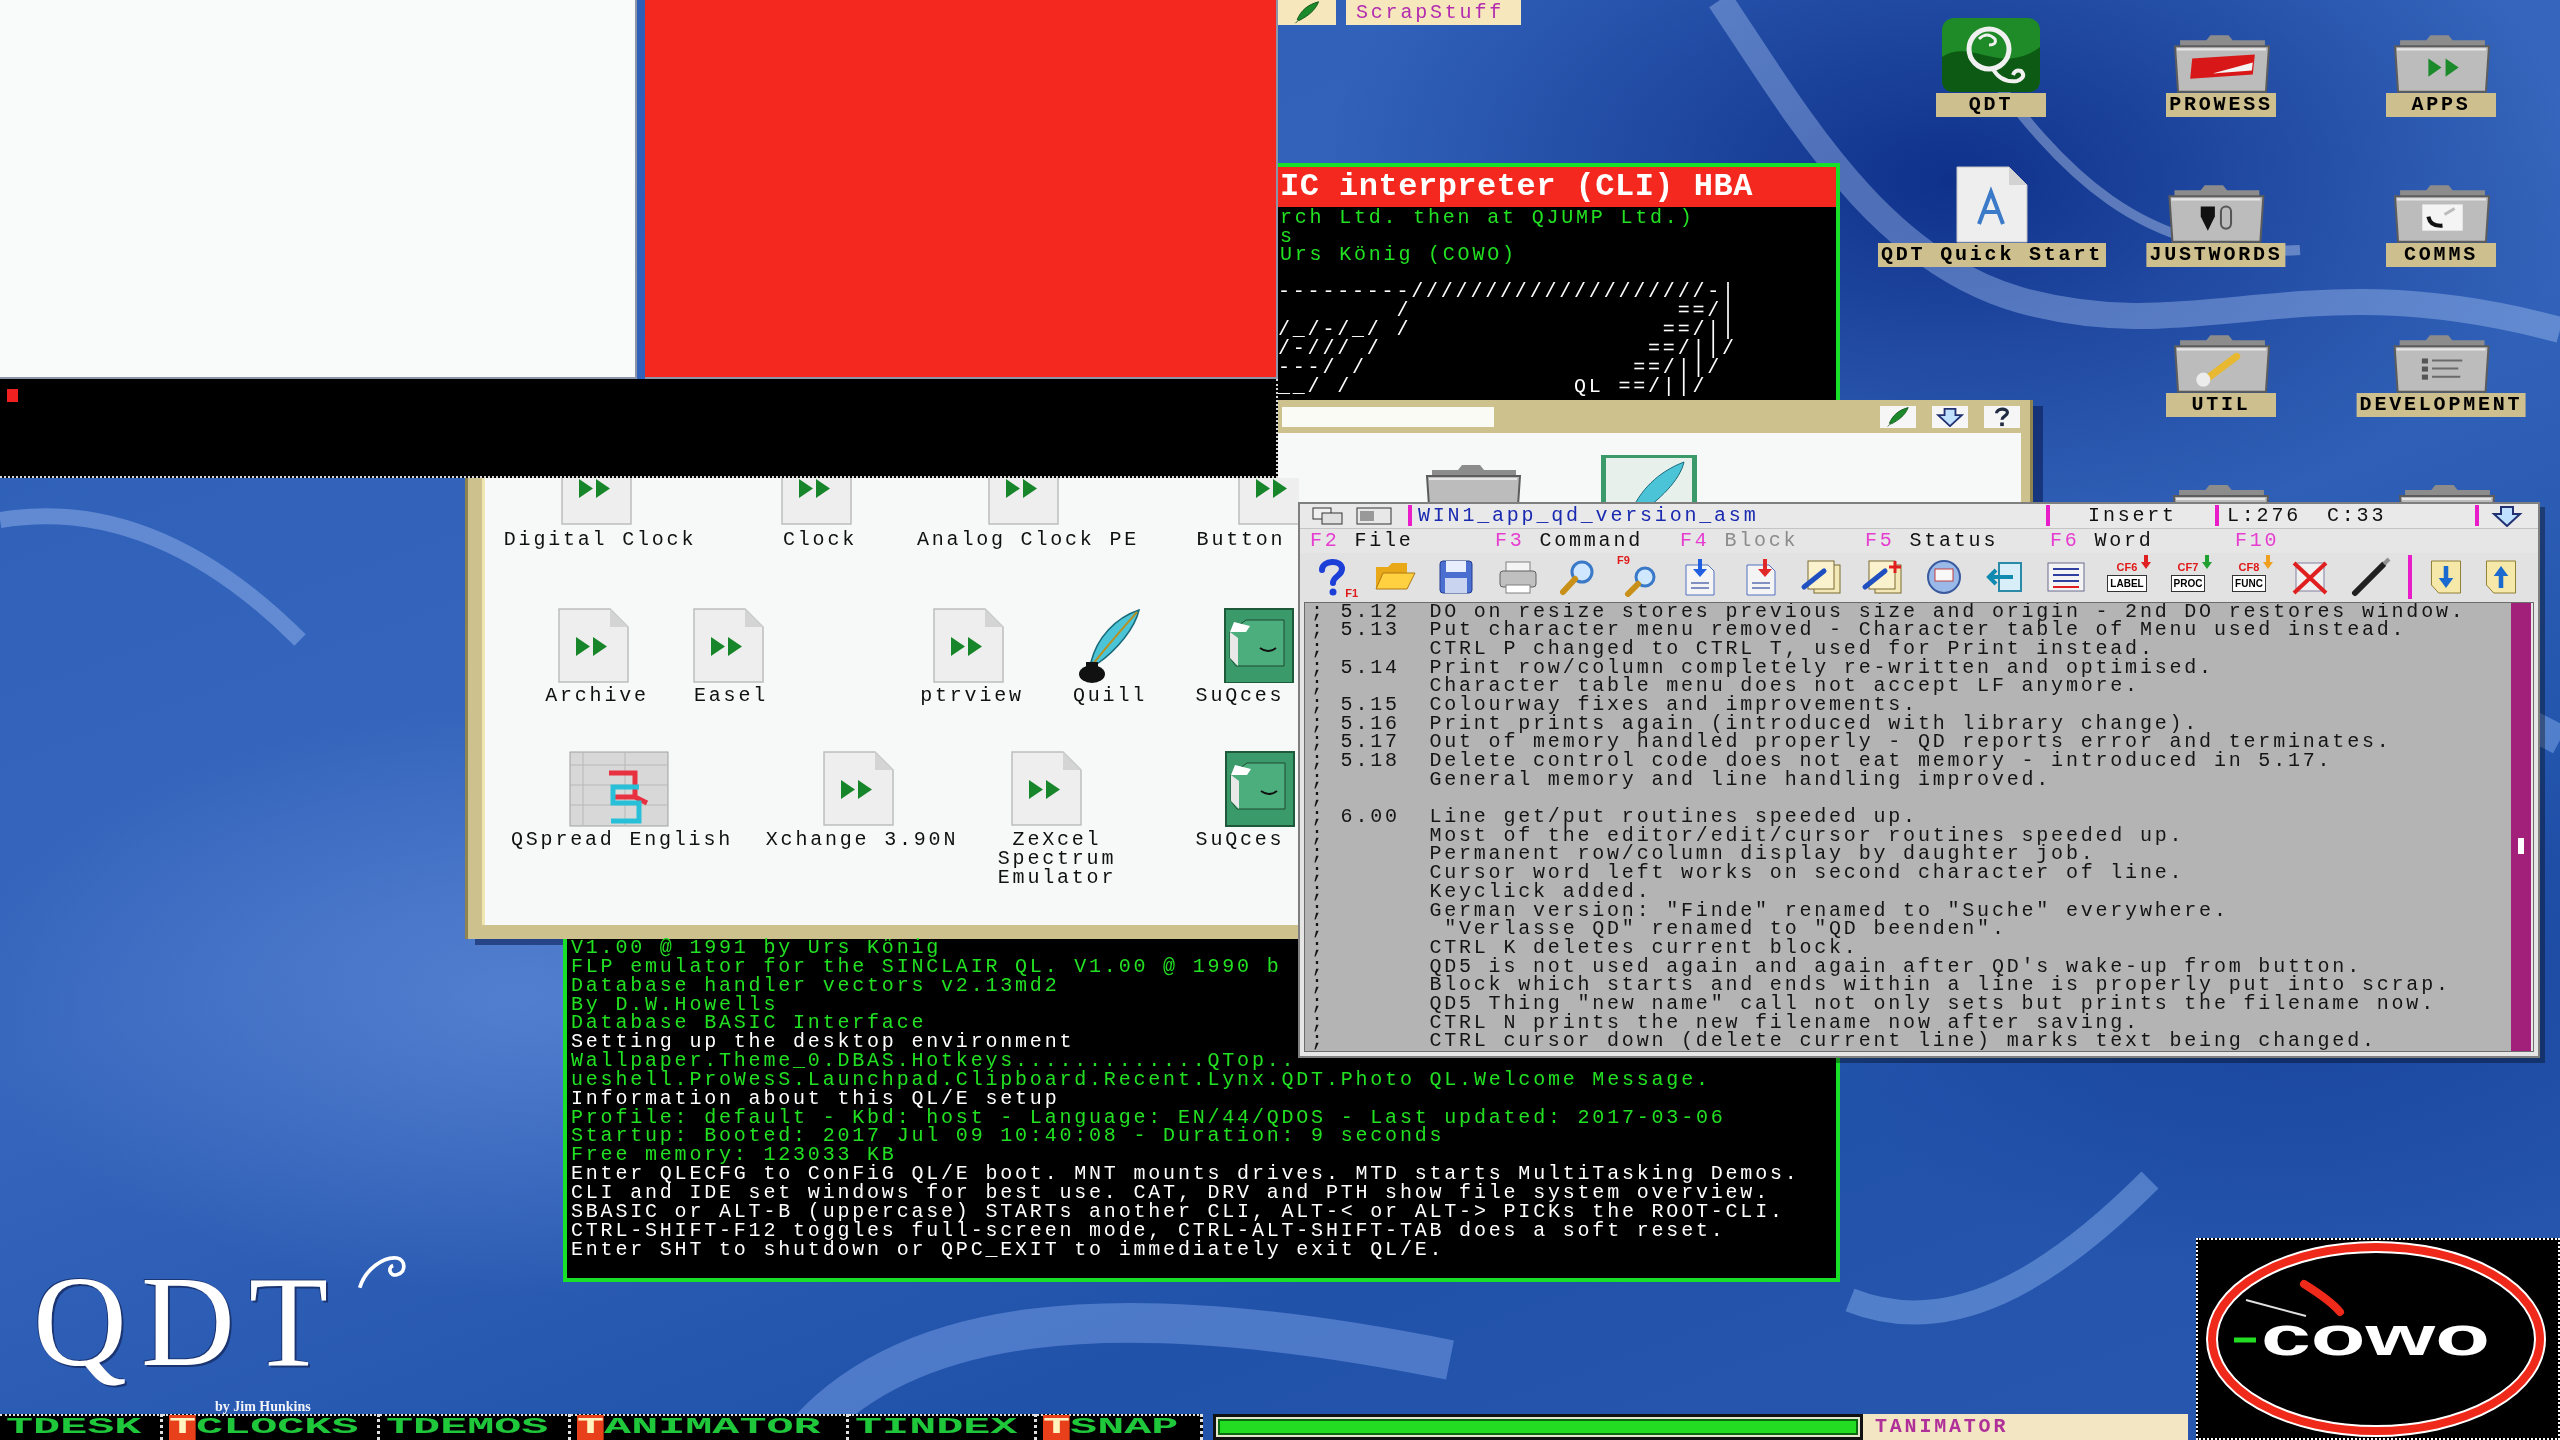 Image resolution: width=2560 pixels, height=1440 pixels. Describe the element at coordinates (1334, 577) in the screenshot. I see `help-button: F1` at that location.